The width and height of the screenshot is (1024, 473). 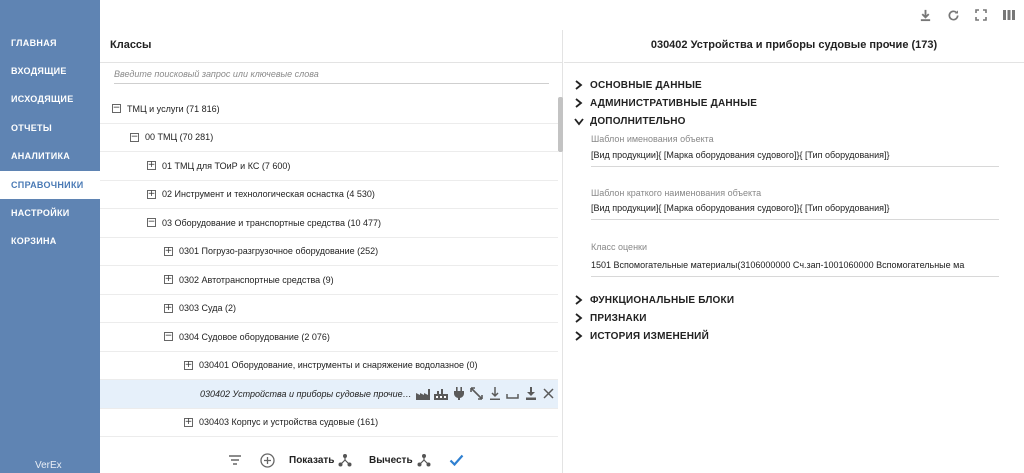 What do you see at coordinates (48, 465) in the screenshot?
I see `brand-logo-text: VerEx` at bounding box center [48, 465].